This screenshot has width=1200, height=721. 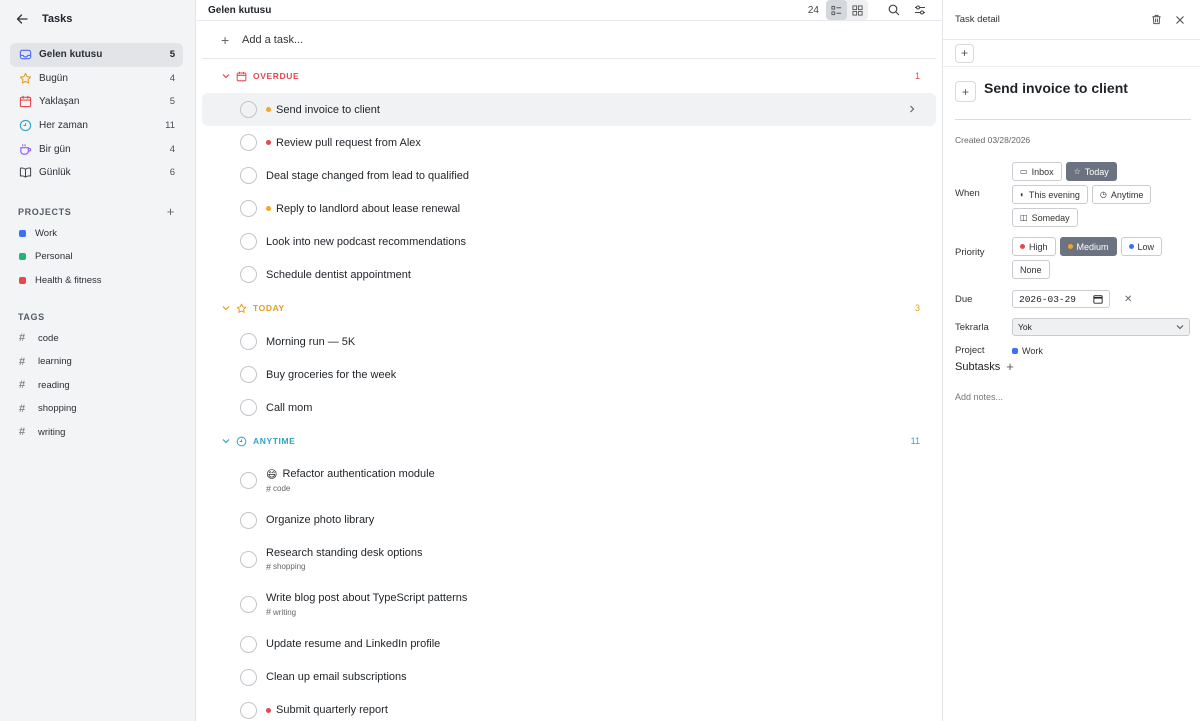 What do you see at coordinates (1027, 351) in the screenshot?
I see `project-value: Work` at bounding box center [1027, 351].